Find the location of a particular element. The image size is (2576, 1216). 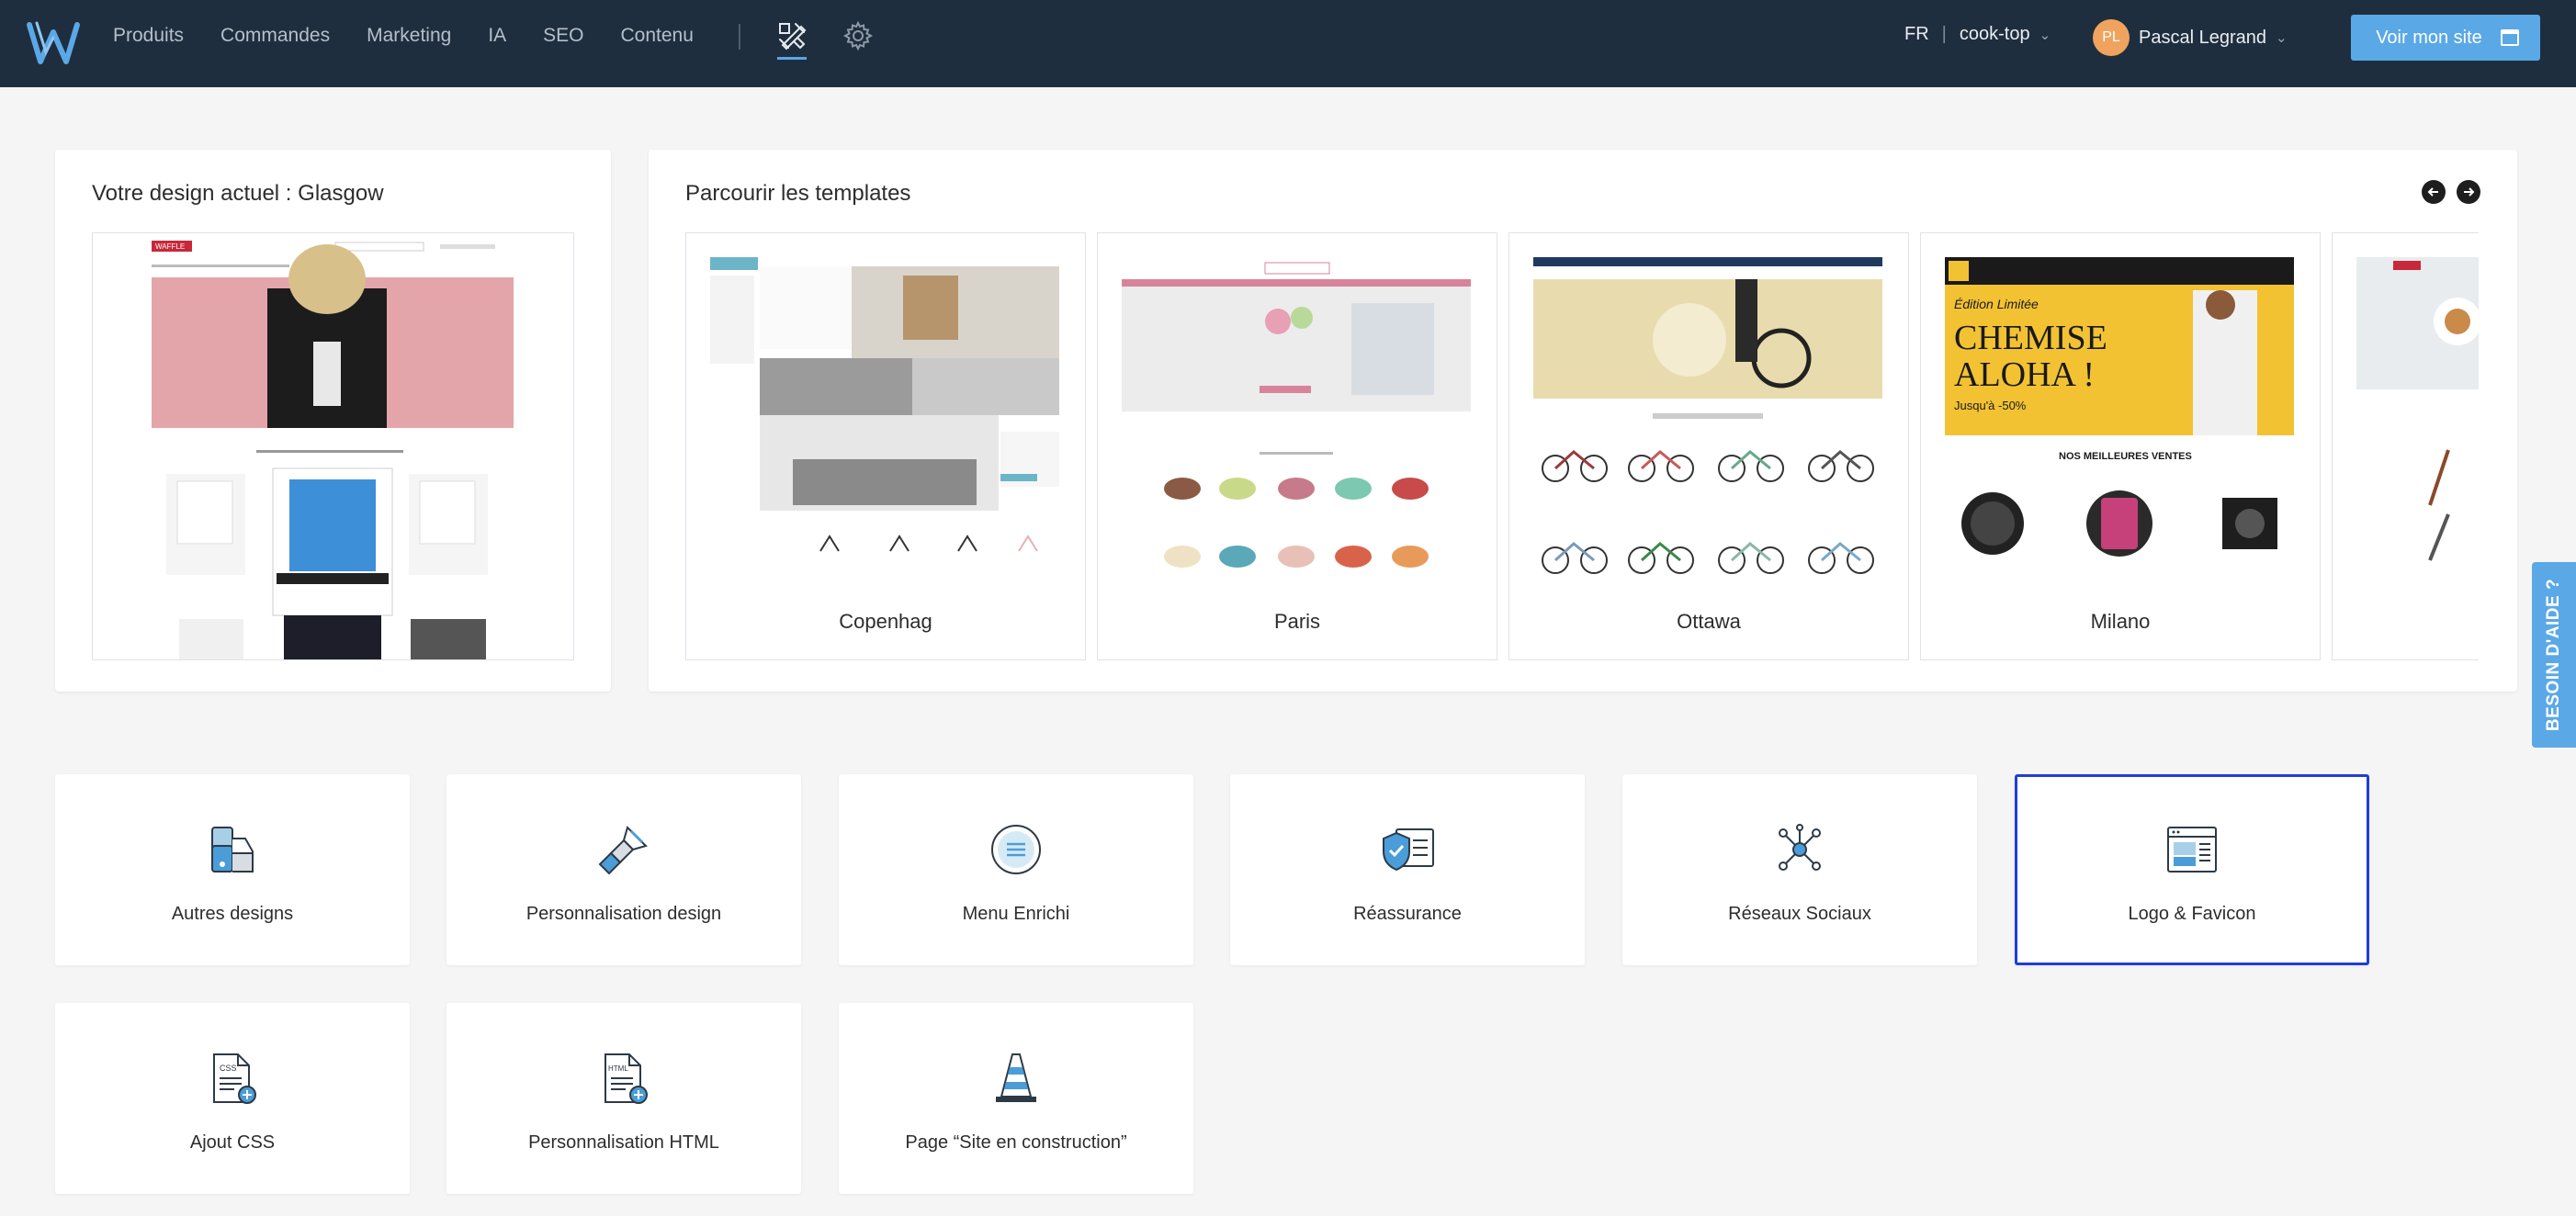

avatar: PL is located at coordinates (2111, 37).